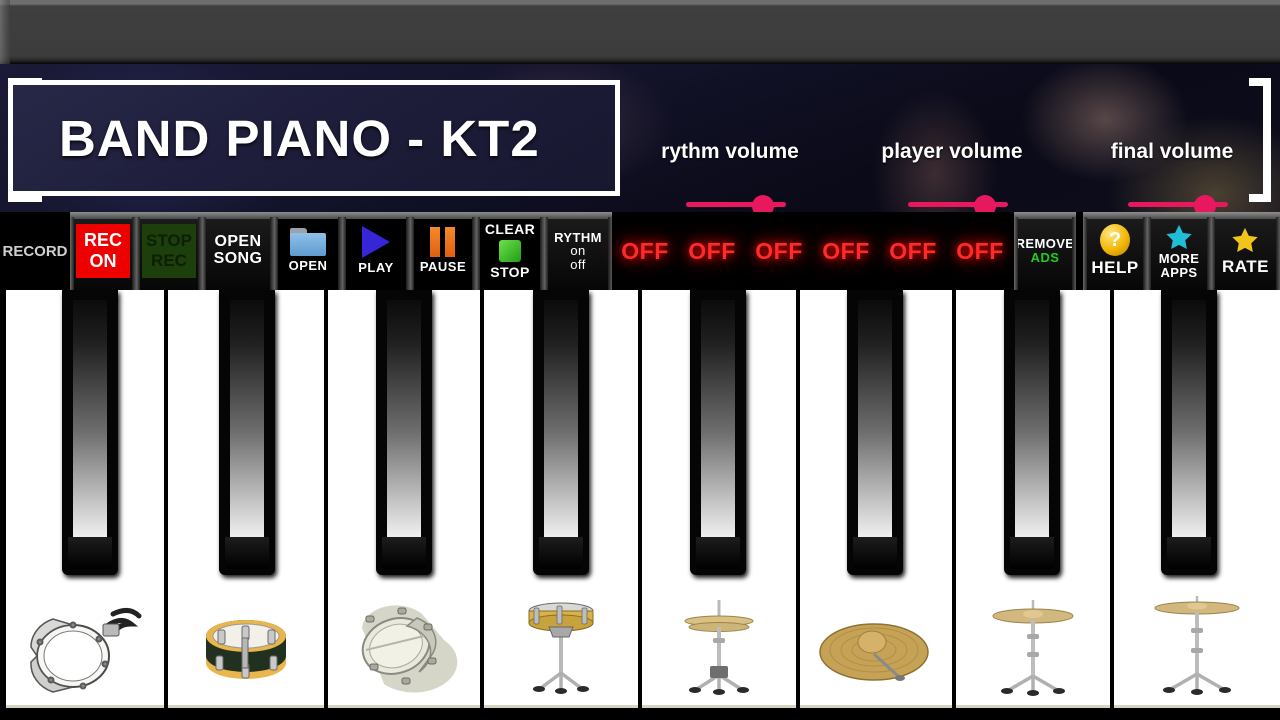 The height and width of the screenshot is (720, 1280). Describe the element at coordinates (1172, 170) in the screenshot. I see `slider-final-volume: final volume 020406080100` at that location.